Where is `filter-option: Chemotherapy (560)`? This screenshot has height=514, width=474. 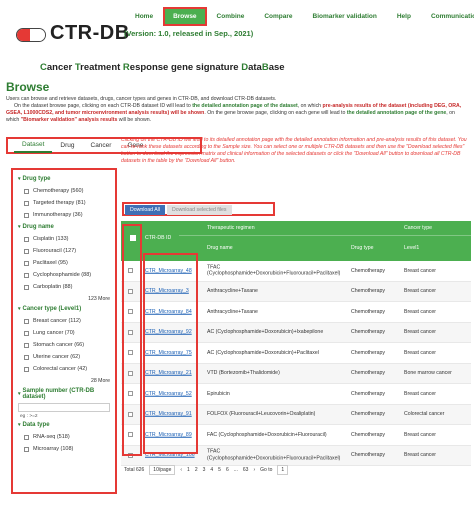
filter-option: Chemotherapy (560) is located at coordinates (67, 191).